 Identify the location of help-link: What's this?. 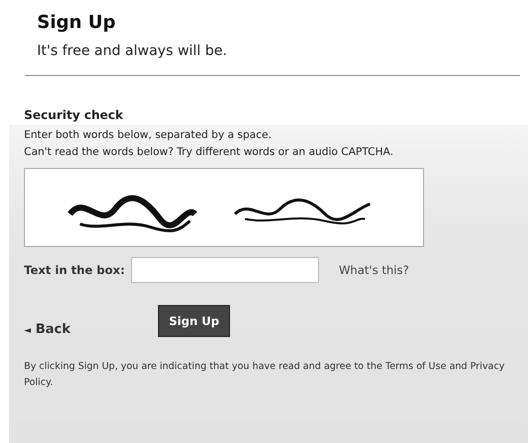
(373, 270).